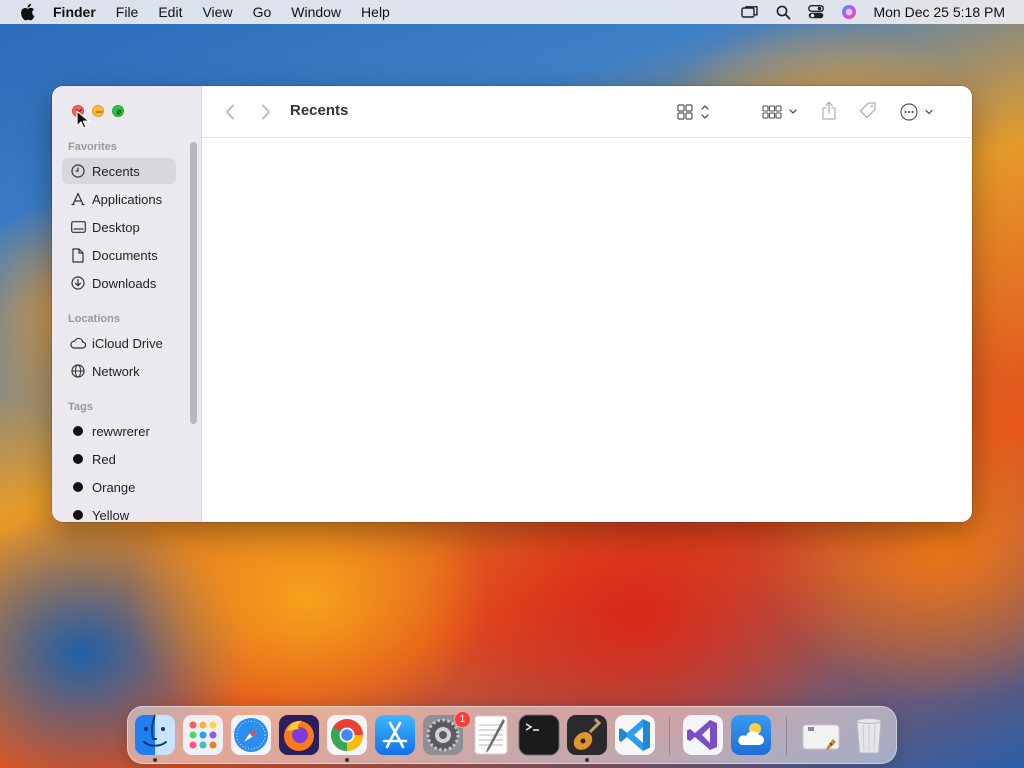 Image resolution: width=1024 pixels, height=768 pixels. What do you see at coordinates (78, 255) in the screenshot?
I see `document-icon` at bounding box center [78, 255].